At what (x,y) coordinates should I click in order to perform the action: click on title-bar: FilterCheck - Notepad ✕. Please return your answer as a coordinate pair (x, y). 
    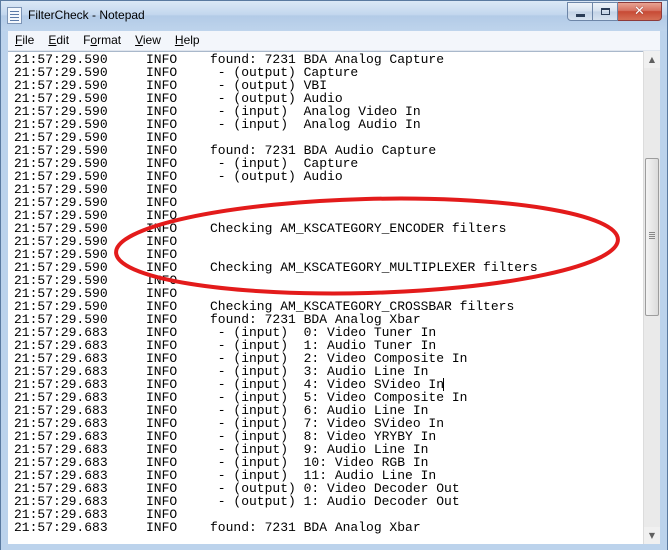
    Looking at the image, I should click on (334, 16).